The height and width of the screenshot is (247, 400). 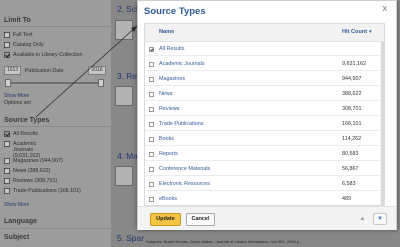 I want to click on source-type-name: Reports, so click(x=168, y=154).